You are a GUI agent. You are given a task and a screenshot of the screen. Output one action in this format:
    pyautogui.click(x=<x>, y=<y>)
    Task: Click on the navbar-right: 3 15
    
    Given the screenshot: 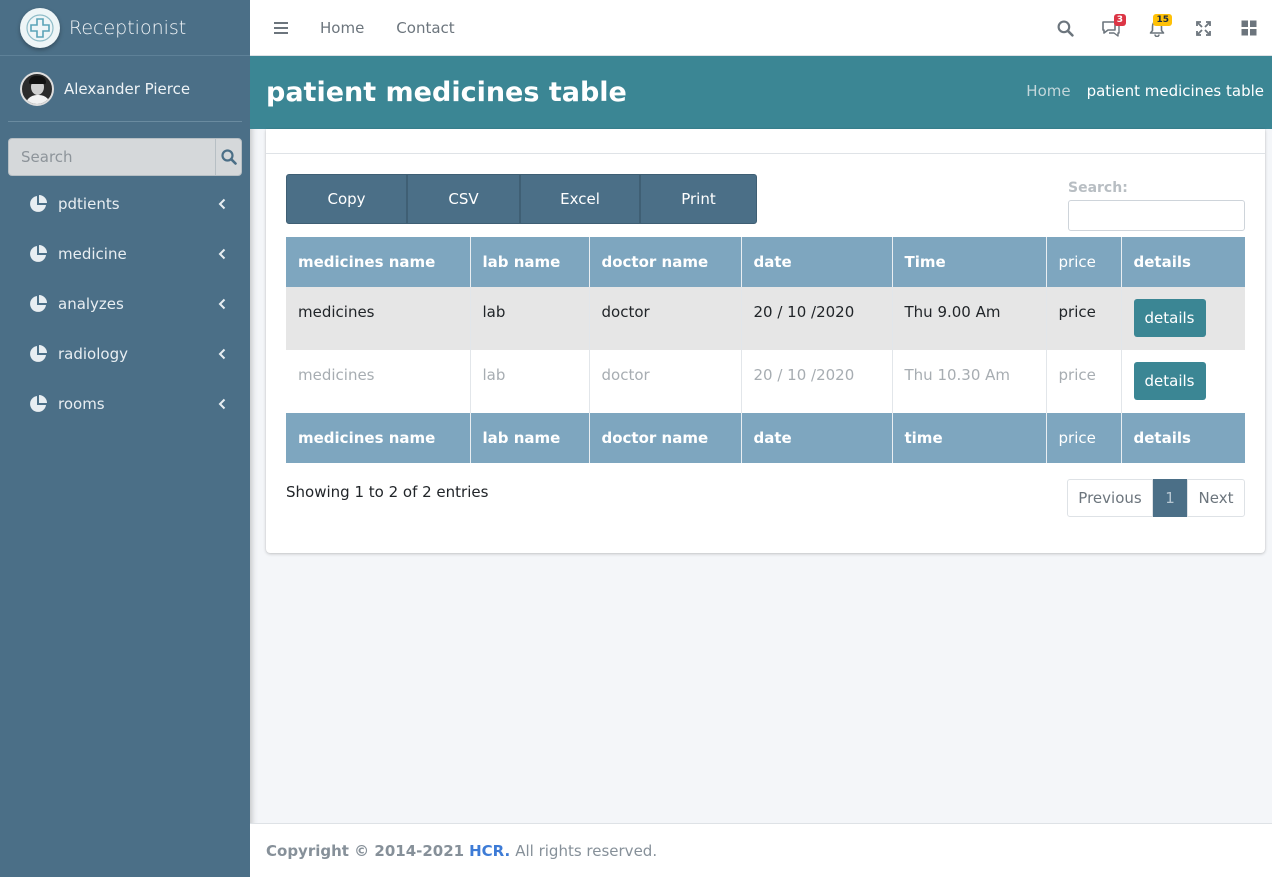 What is the action you would take?
    pyautogui.click(x=1157, y=28)
    